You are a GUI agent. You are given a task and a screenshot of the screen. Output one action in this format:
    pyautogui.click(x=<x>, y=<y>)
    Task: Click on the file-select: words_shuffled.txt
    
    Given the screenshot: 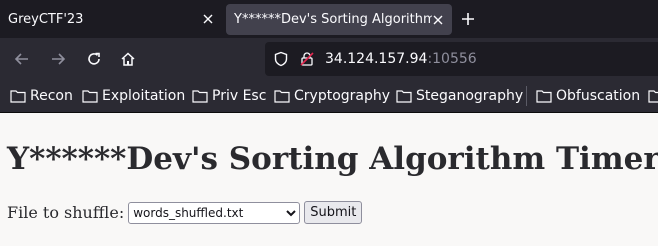 What is the action you would take?
    pyautogui.click(x=214, y=212)
    